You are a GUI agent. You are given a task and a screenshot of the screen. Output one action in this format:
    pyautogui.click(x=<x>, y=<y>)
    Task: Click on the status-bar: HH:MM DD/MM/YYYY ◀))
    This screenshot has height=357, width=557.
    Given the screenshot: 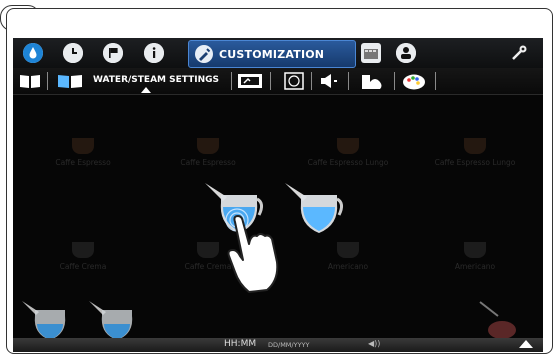 What is the action you would take?
    pyautogui.click(x=278, y=345)
    